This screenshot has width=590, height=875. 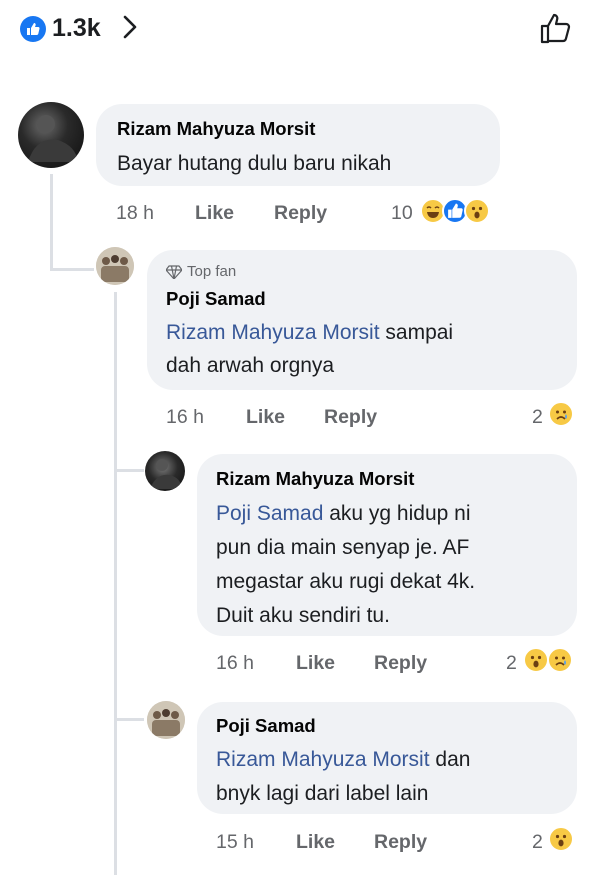 What do you see at coordinates (250, 365) in the screenshot?
I see `comment-text-line: dah arwah orgnya` at bounding box center [250, 365].